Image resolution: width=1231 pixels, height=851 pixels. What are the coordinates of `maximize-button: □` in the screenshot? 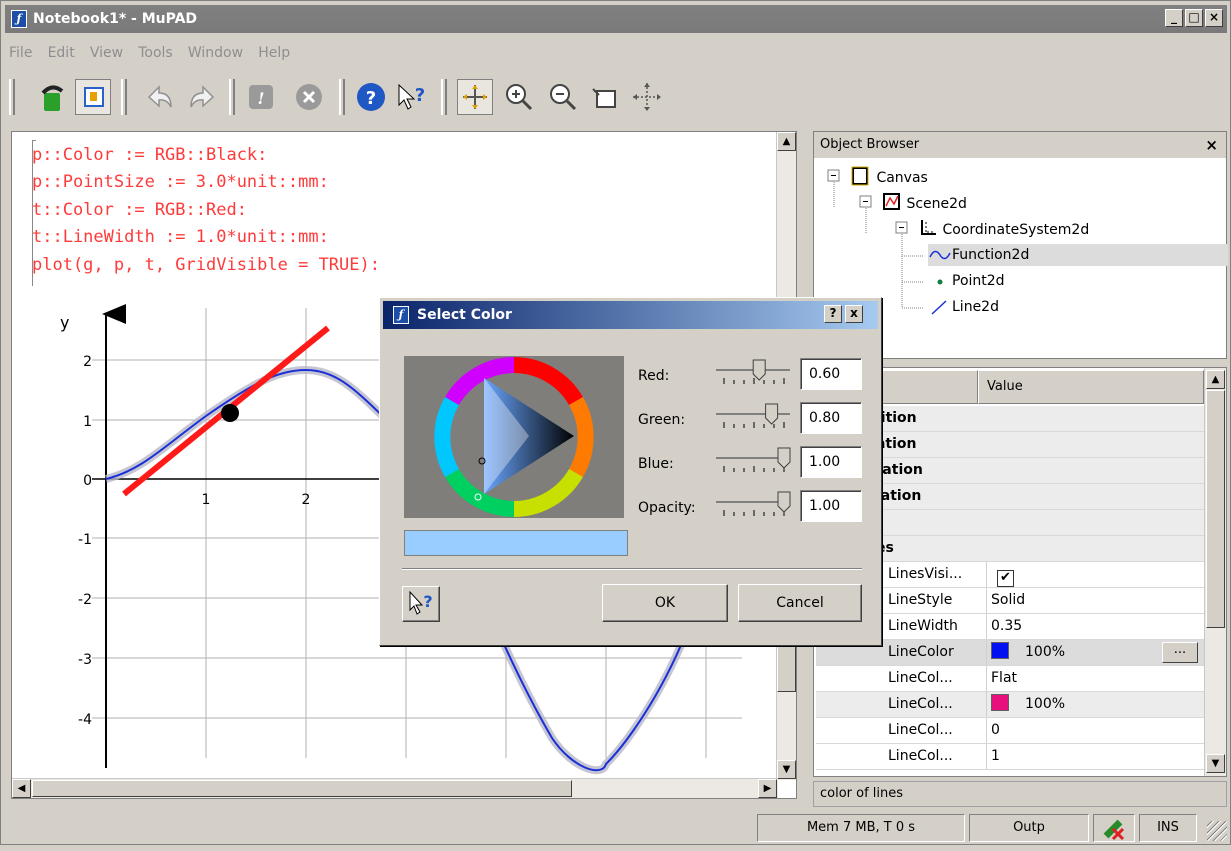 It's located at (1194, 18).